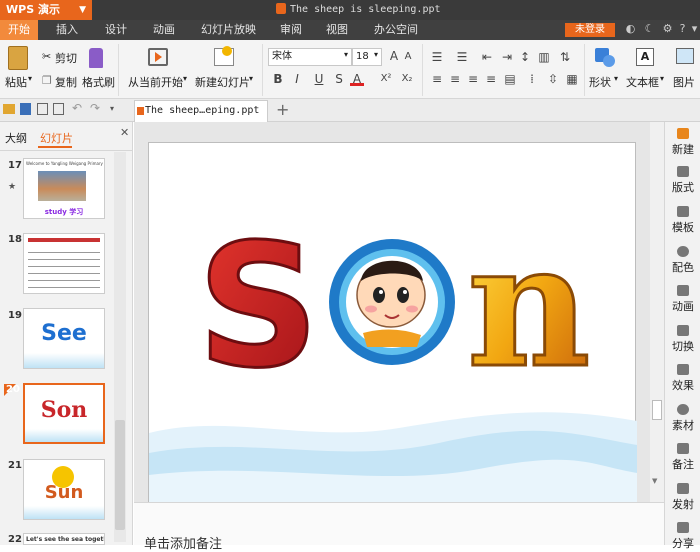  What do you see at coordinates (532, 79) in the screenshot?
I see `paragraph-spacing-icon: ⁞` at bounding box center [532, 79].